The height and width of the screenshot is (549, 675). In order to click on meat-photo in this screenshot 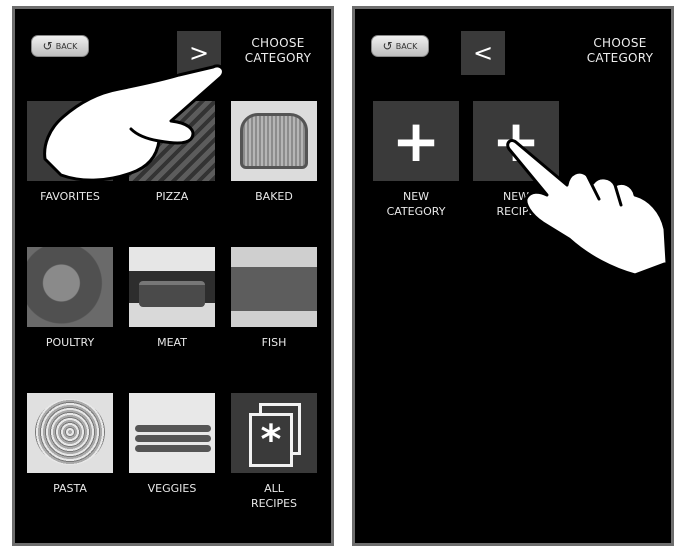, I will do `click(172, 287)`.